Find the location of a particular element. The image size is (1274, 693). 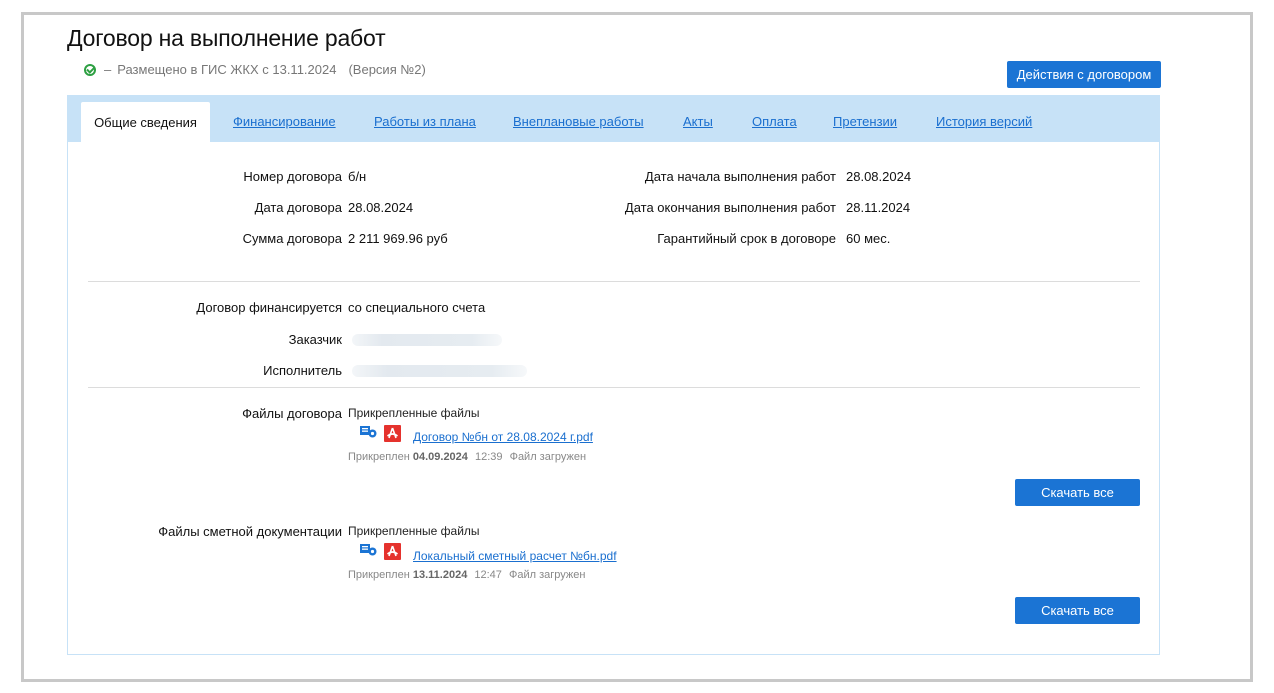

contract-actions-button: Действия с договором is located at coordinates (1084, 74).